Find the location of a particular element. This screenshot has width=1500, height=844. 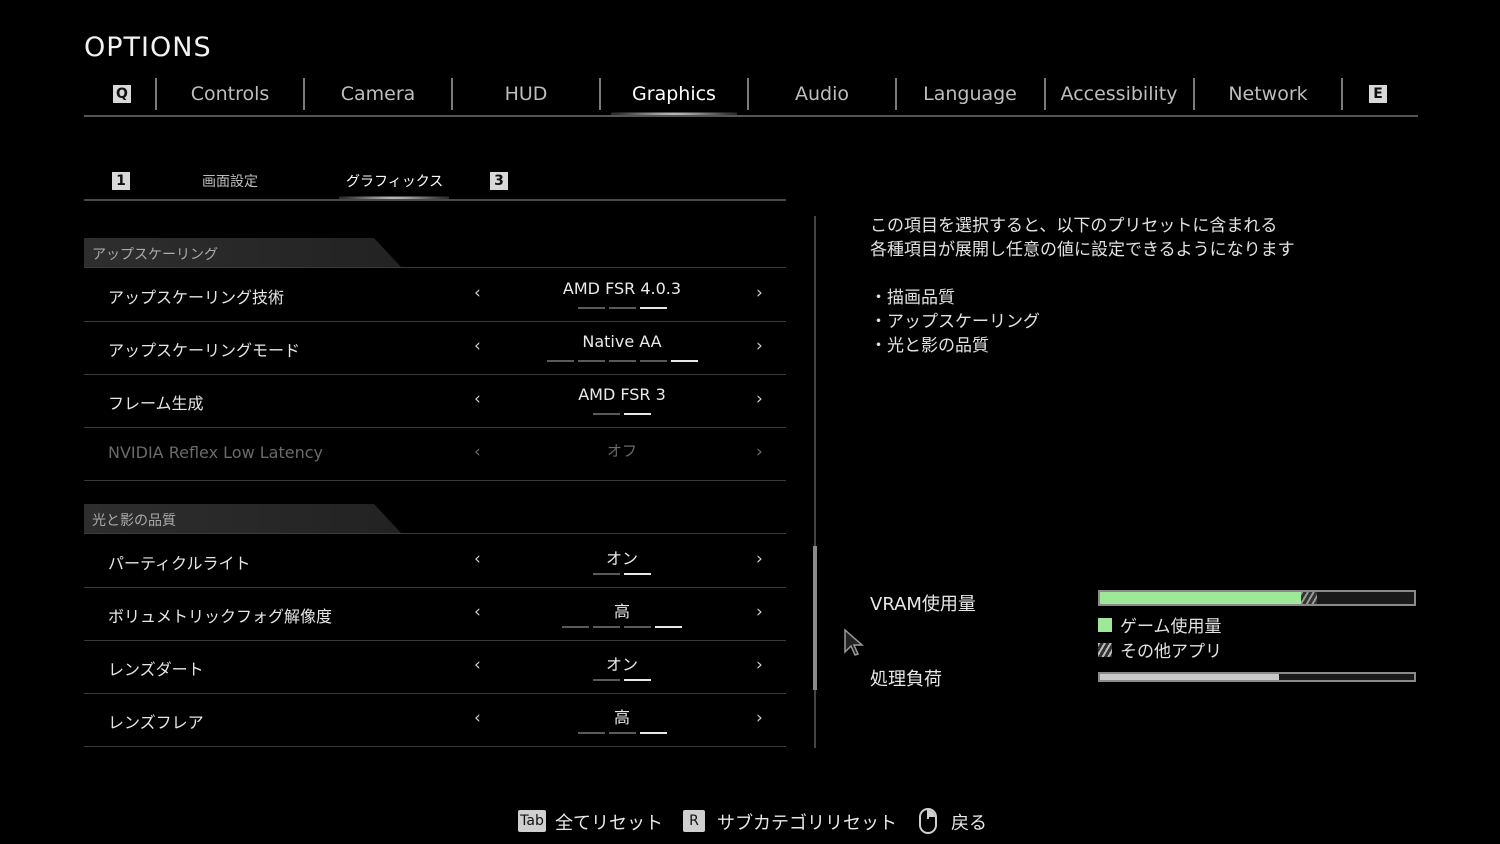

setting-value: AMD FSR 4.0.3 is located at coordinates (622, 288).